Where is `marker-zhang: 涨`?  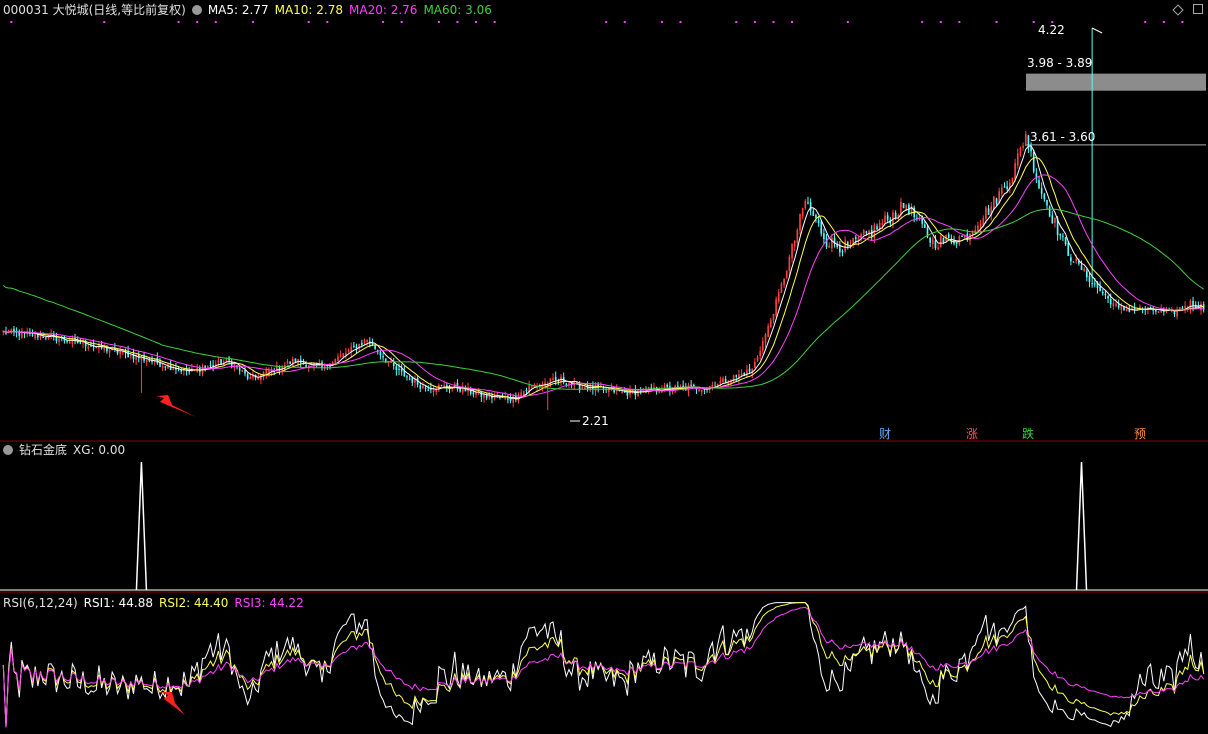 marker-zhang: 涨 is located at coordinates (972, 433).